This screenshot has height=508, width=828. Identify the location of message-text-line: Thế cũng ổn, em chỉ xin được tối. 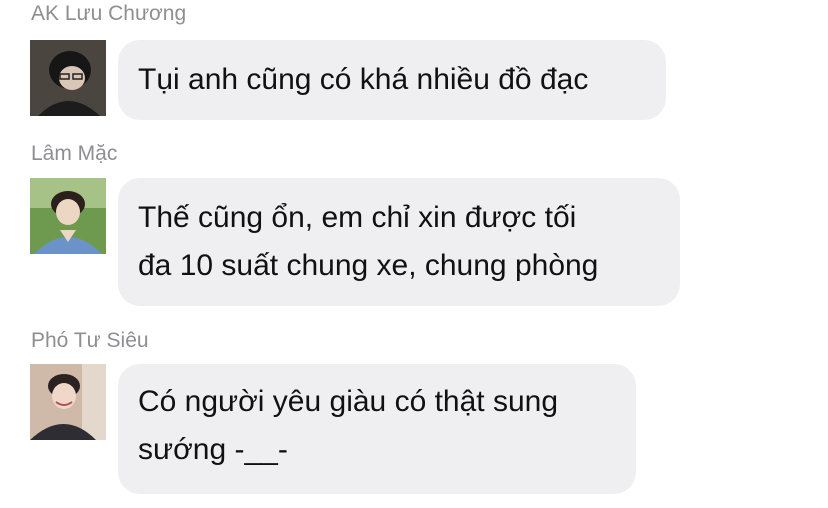
(357, 217).